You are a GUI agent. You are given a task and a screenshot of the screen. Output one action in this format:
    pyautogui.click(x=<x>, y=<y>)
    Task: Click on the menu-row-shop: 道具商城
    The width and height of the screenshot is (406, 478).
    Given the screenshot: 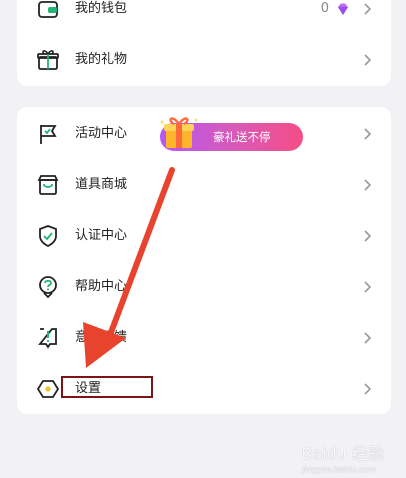 What is the action you would take?
    pyautogui.click(x=204, y=185)
    